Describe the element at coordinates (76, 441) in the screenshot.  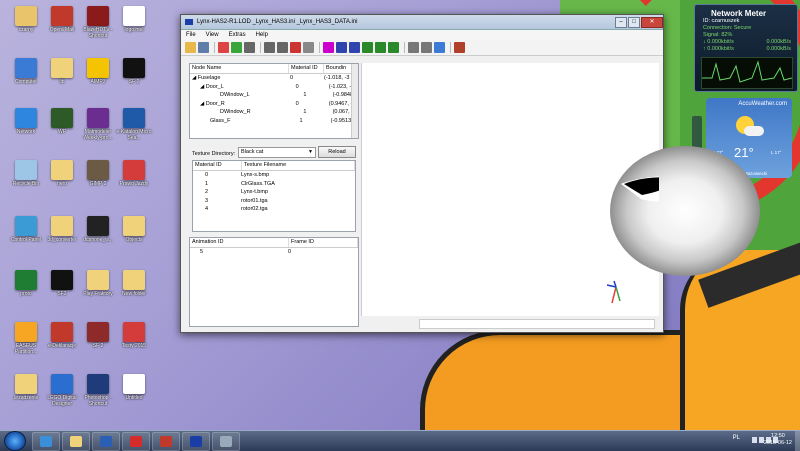
I see `taskbar-app-explorer` at that location.